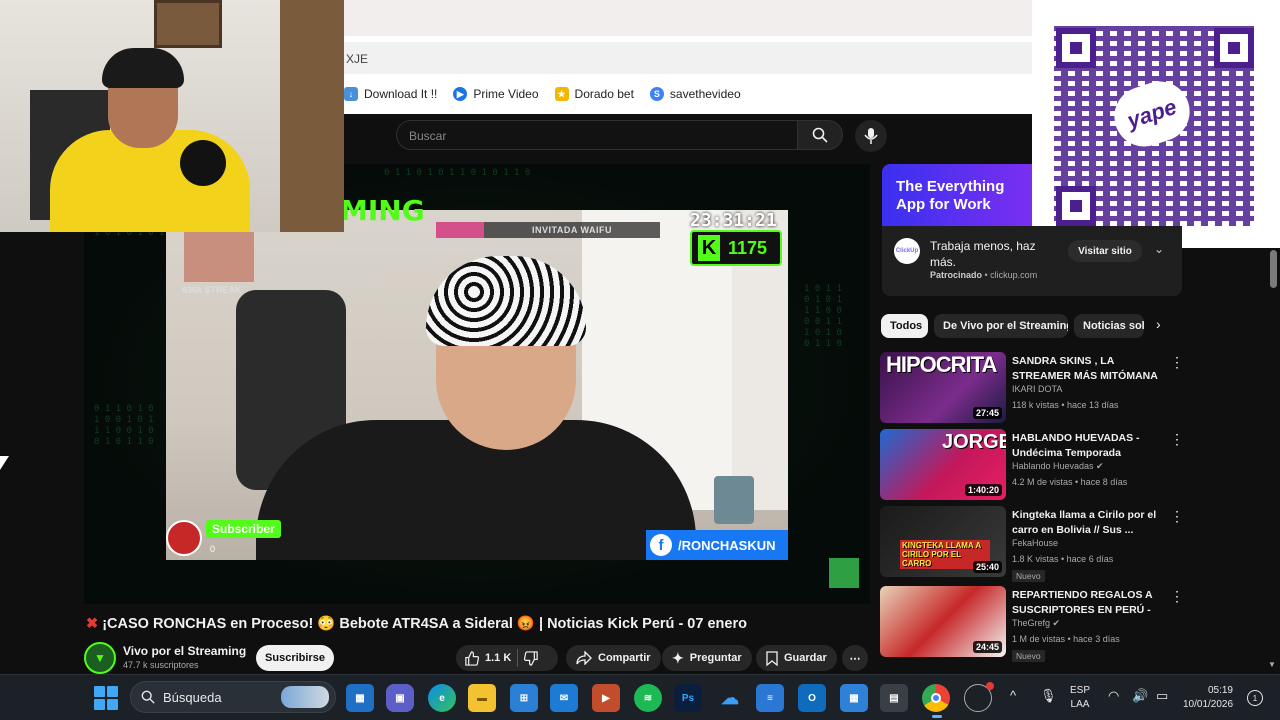  I want to click on photoshop-icon: Ps, so click(688, 698).